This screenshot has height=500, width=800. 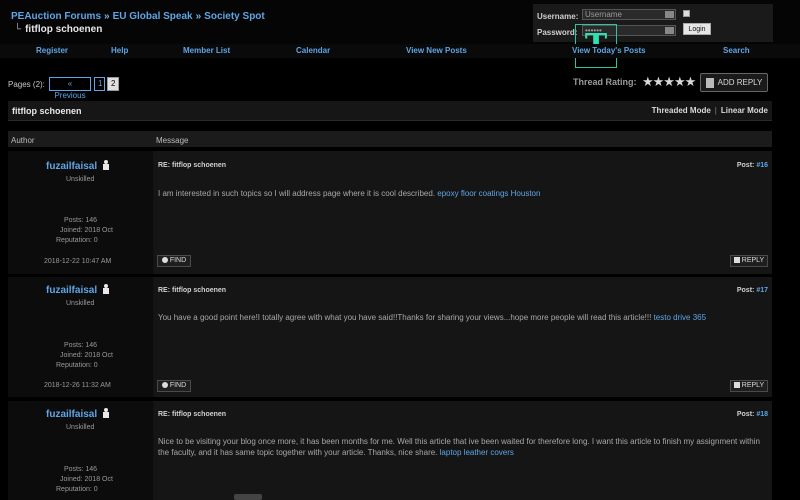 I want to click on thread-title: fitflop schoenen, so click(x=47, y=111).